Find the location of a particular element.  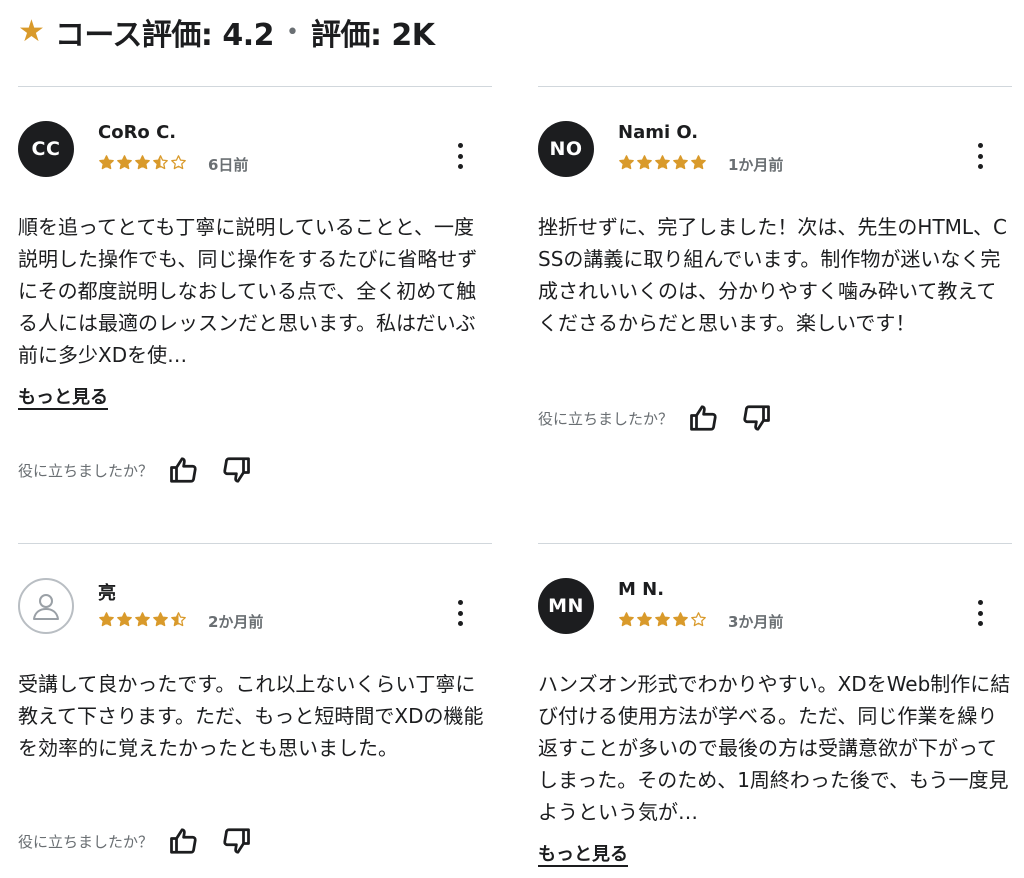

user-icon is located at coordinates (46, 607).